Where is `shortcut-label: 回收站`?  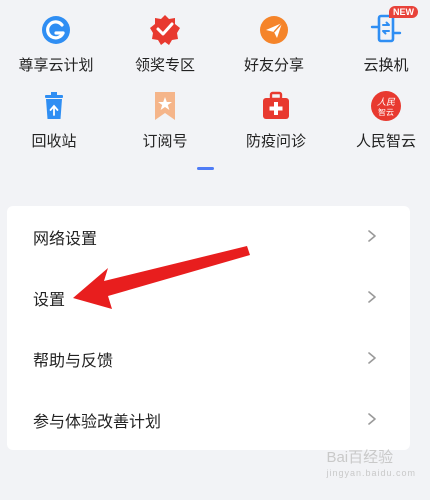
shortcut-label: 回收站 is located at coordinates (54, 141).